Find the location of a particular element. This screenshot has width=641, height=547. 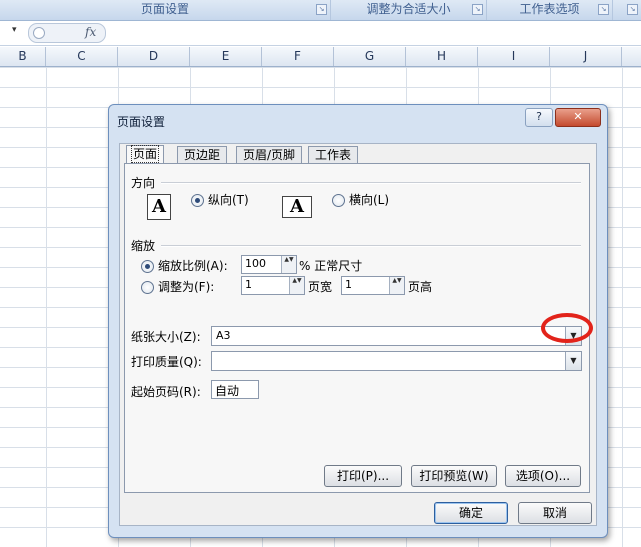

scaling-section-label: 缩放 is located at coordinates (143, 246).